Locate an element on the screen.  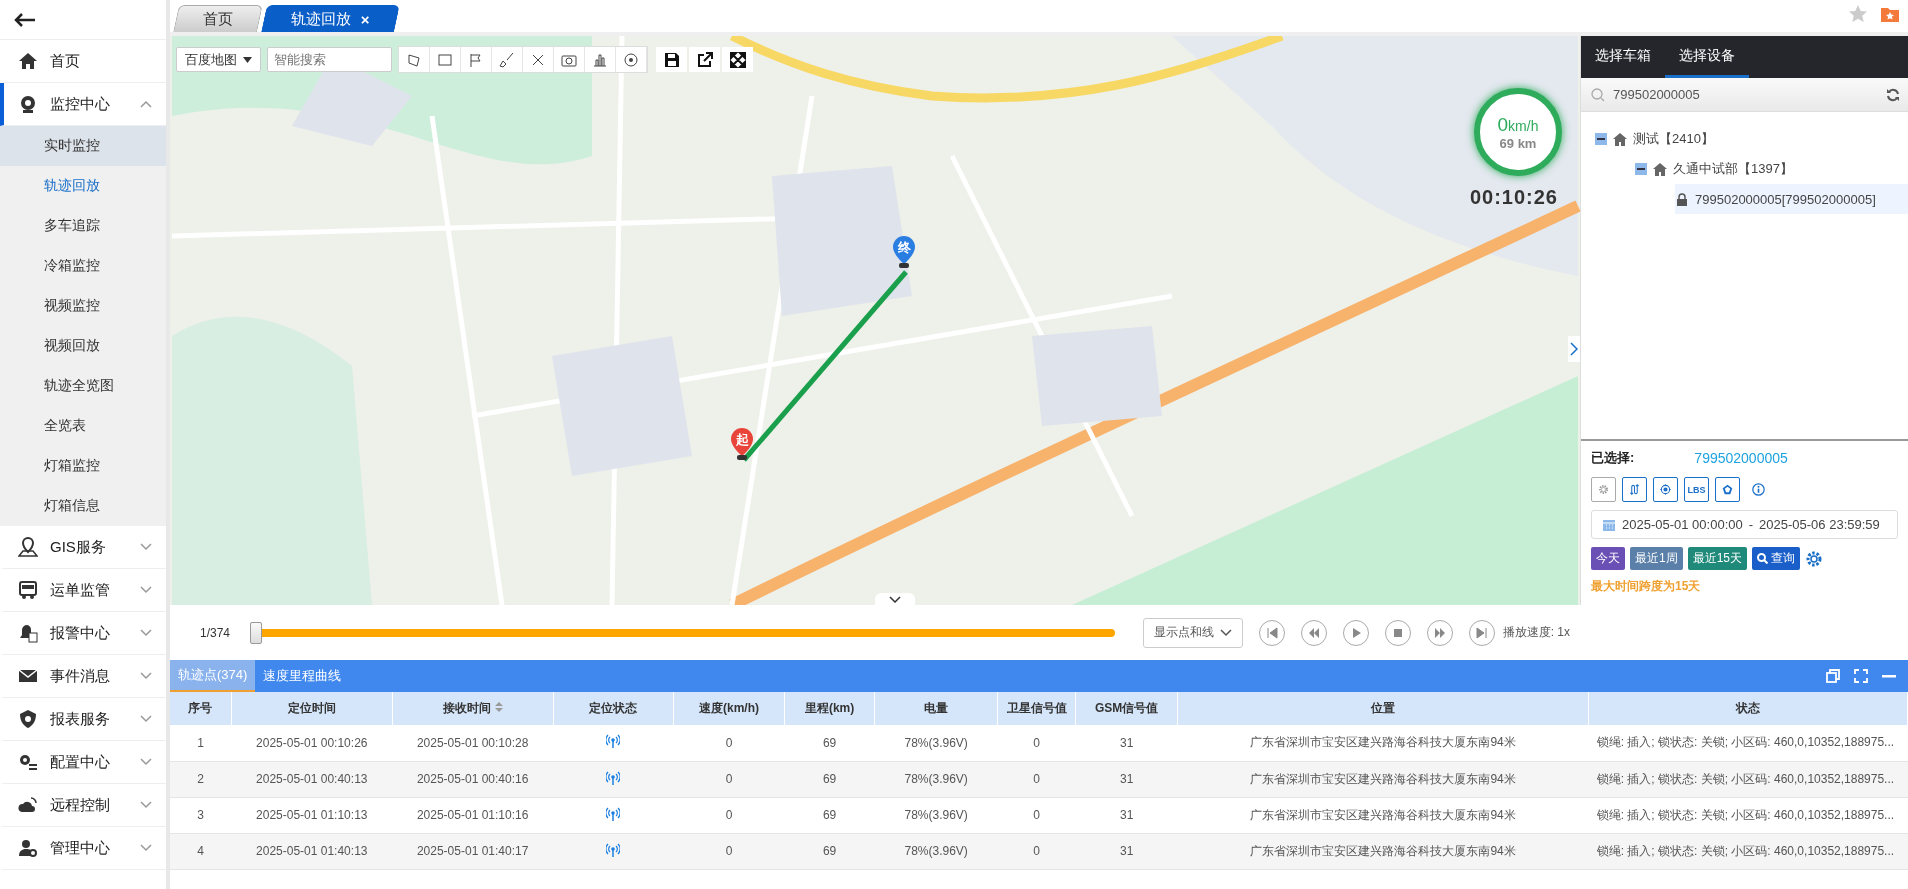
column-header: GSM信号值 is located at coordinates (1126, 708).